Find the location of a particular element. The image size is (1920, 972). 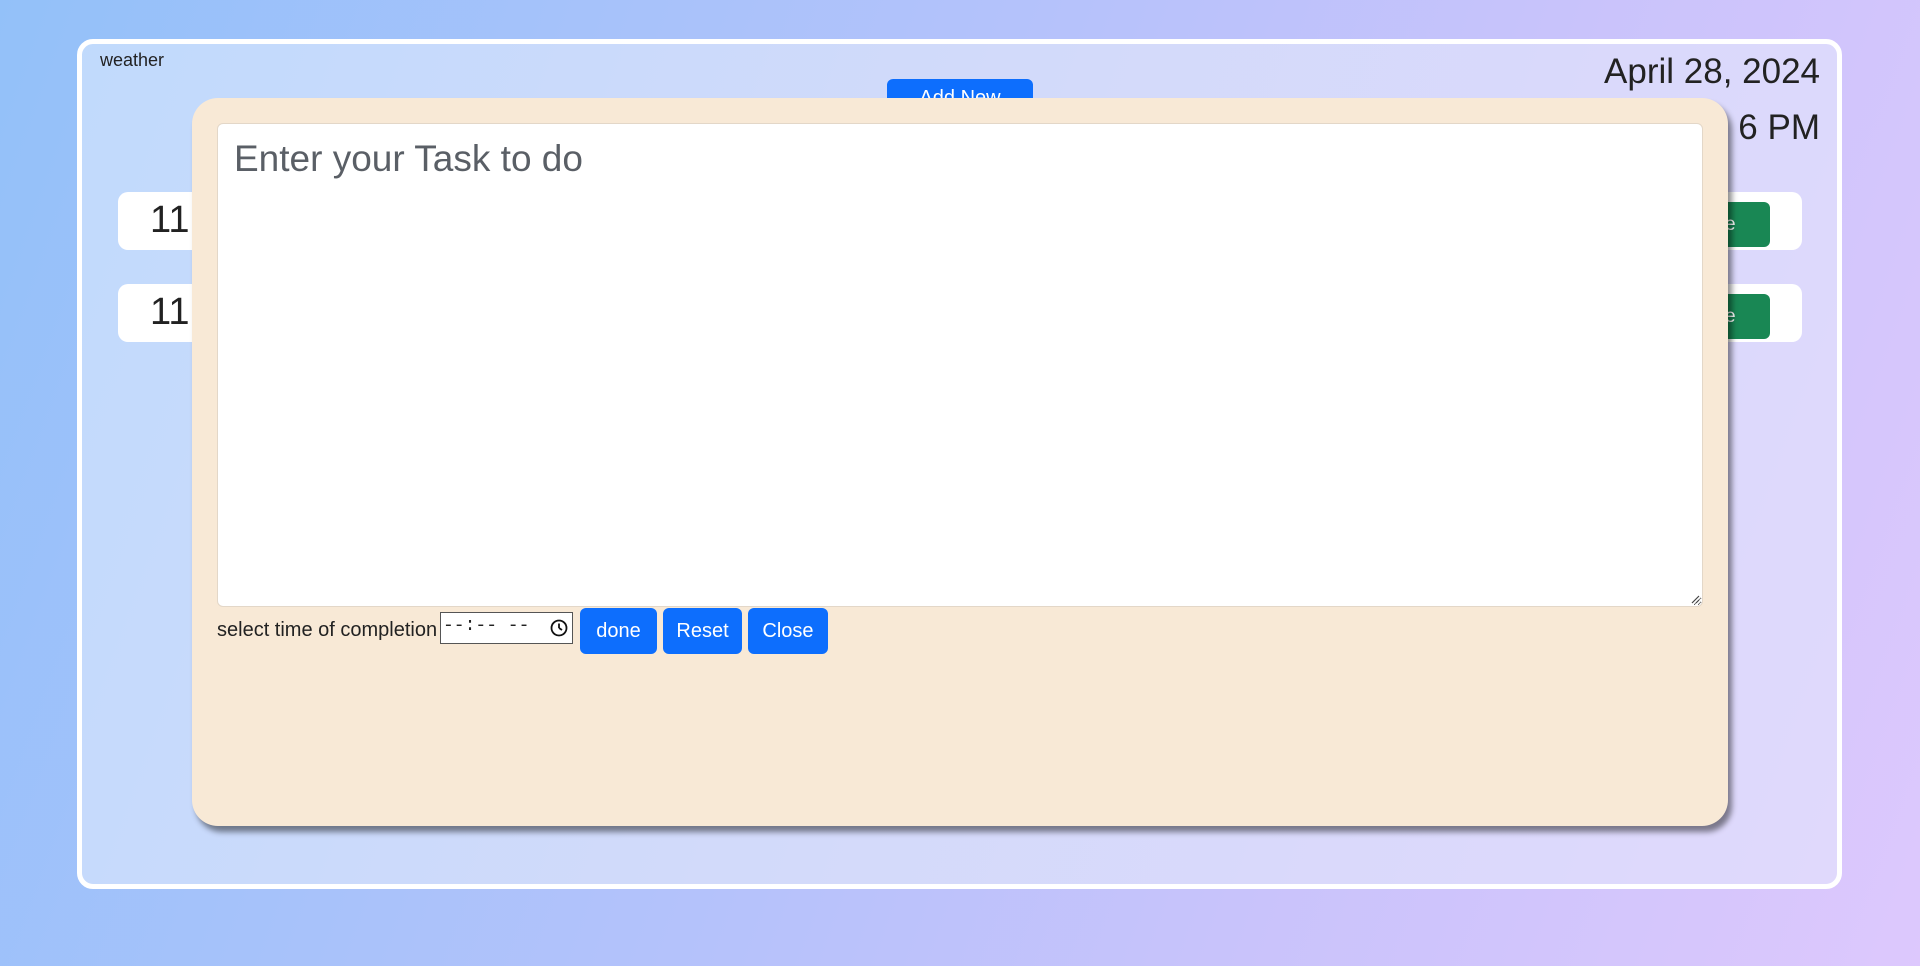

clock-icon is located at coordinates (559, 628).